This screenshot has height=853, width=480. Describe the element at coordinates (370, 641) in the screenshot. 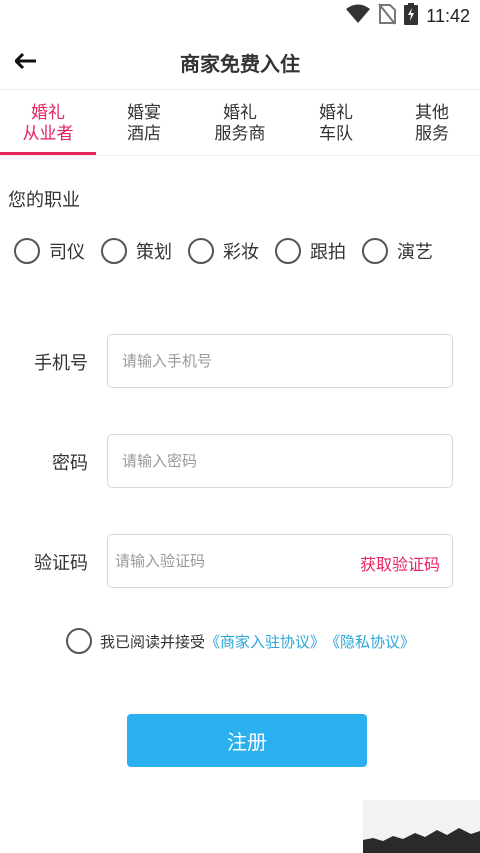

I see `privacy-agreement-link: 《隐私协议》` at that location.